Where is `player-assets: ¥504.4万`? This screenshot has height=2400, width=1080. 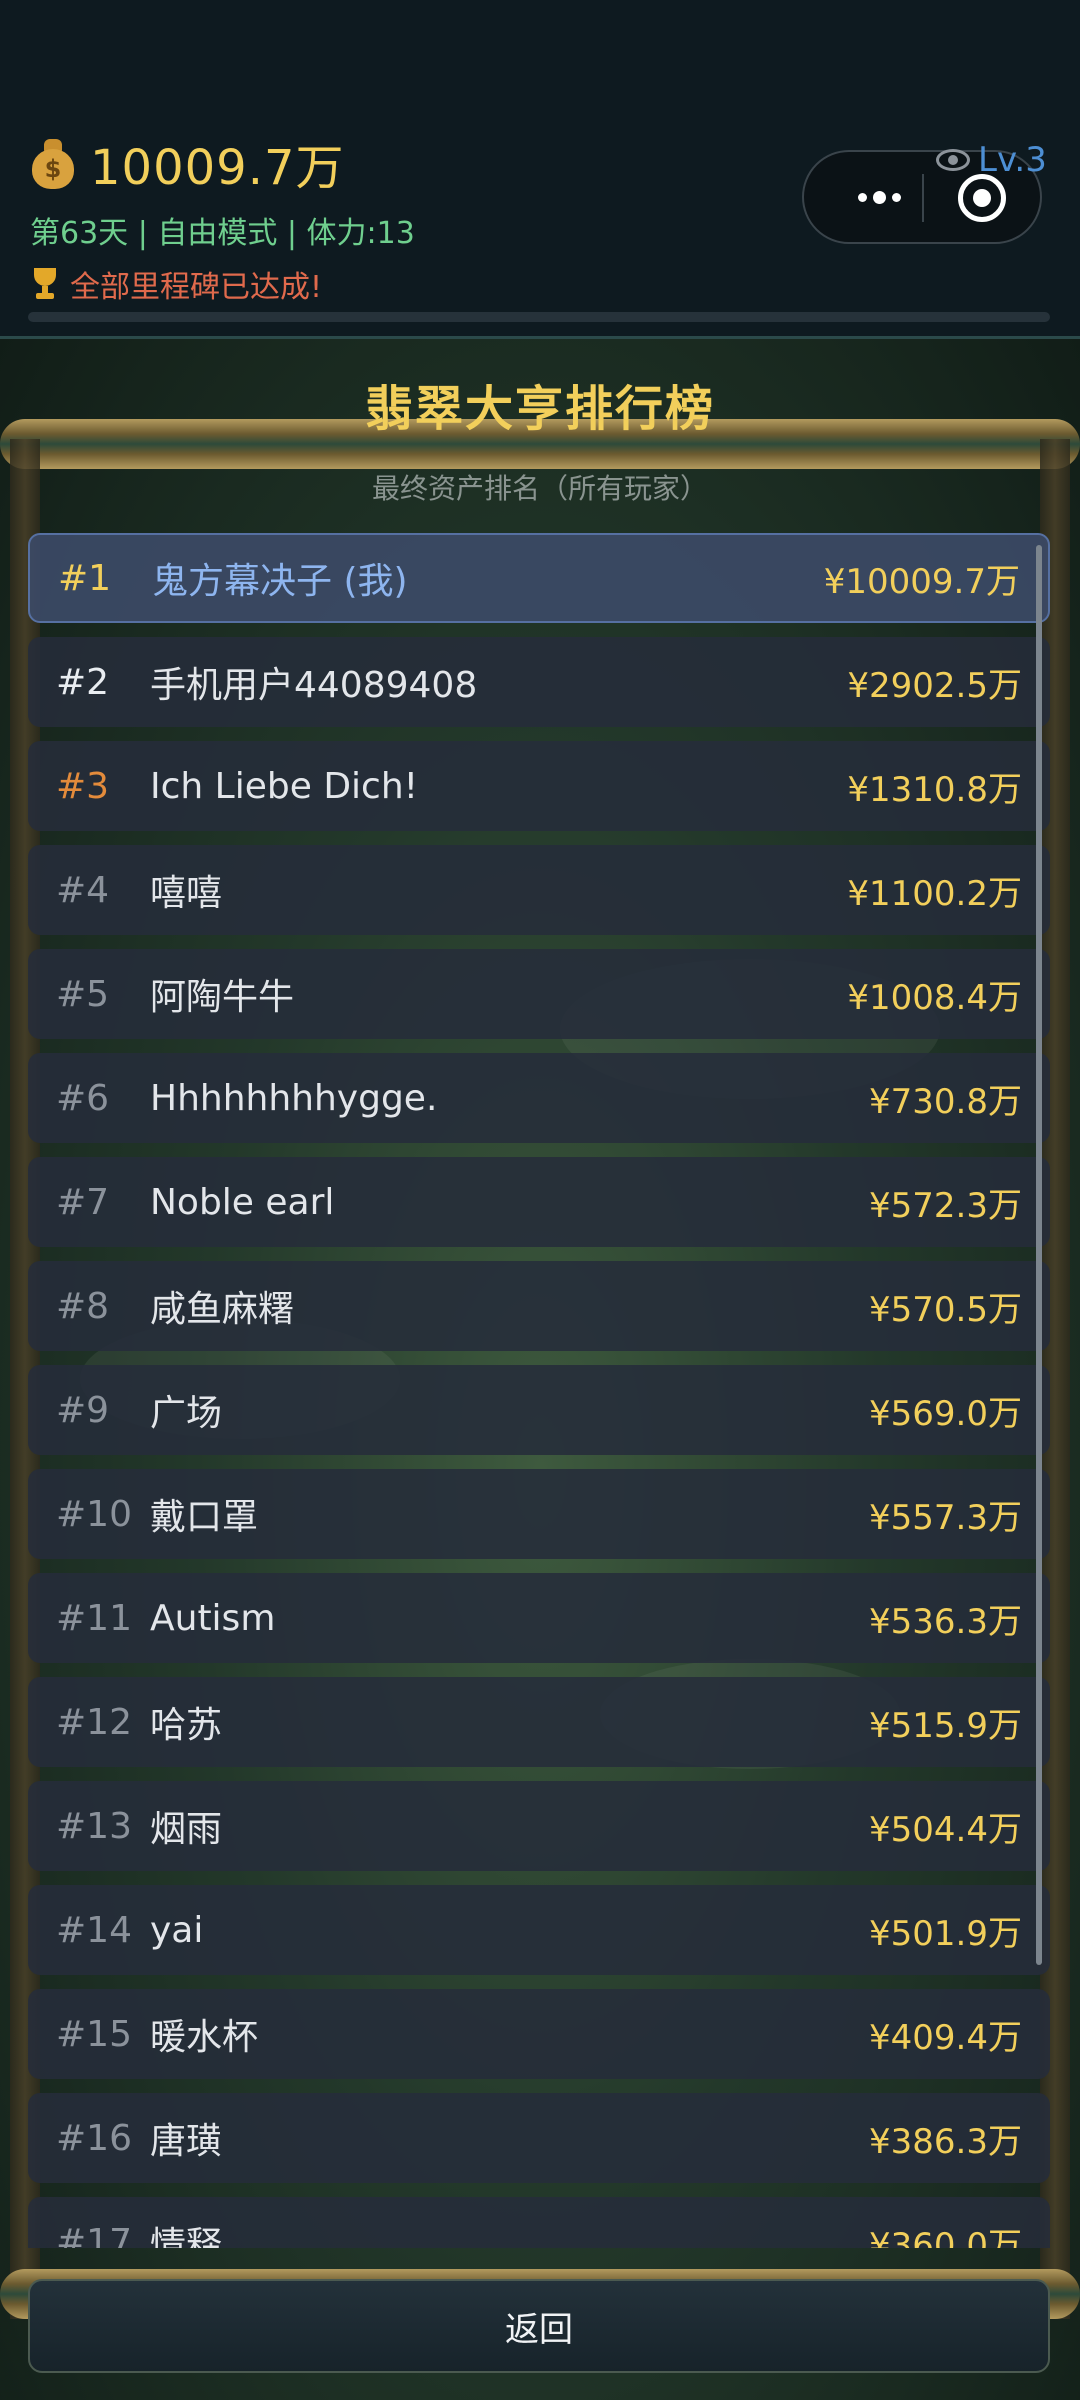 player-assets: ¥504.4万 is located at coordinates (945, 1829).